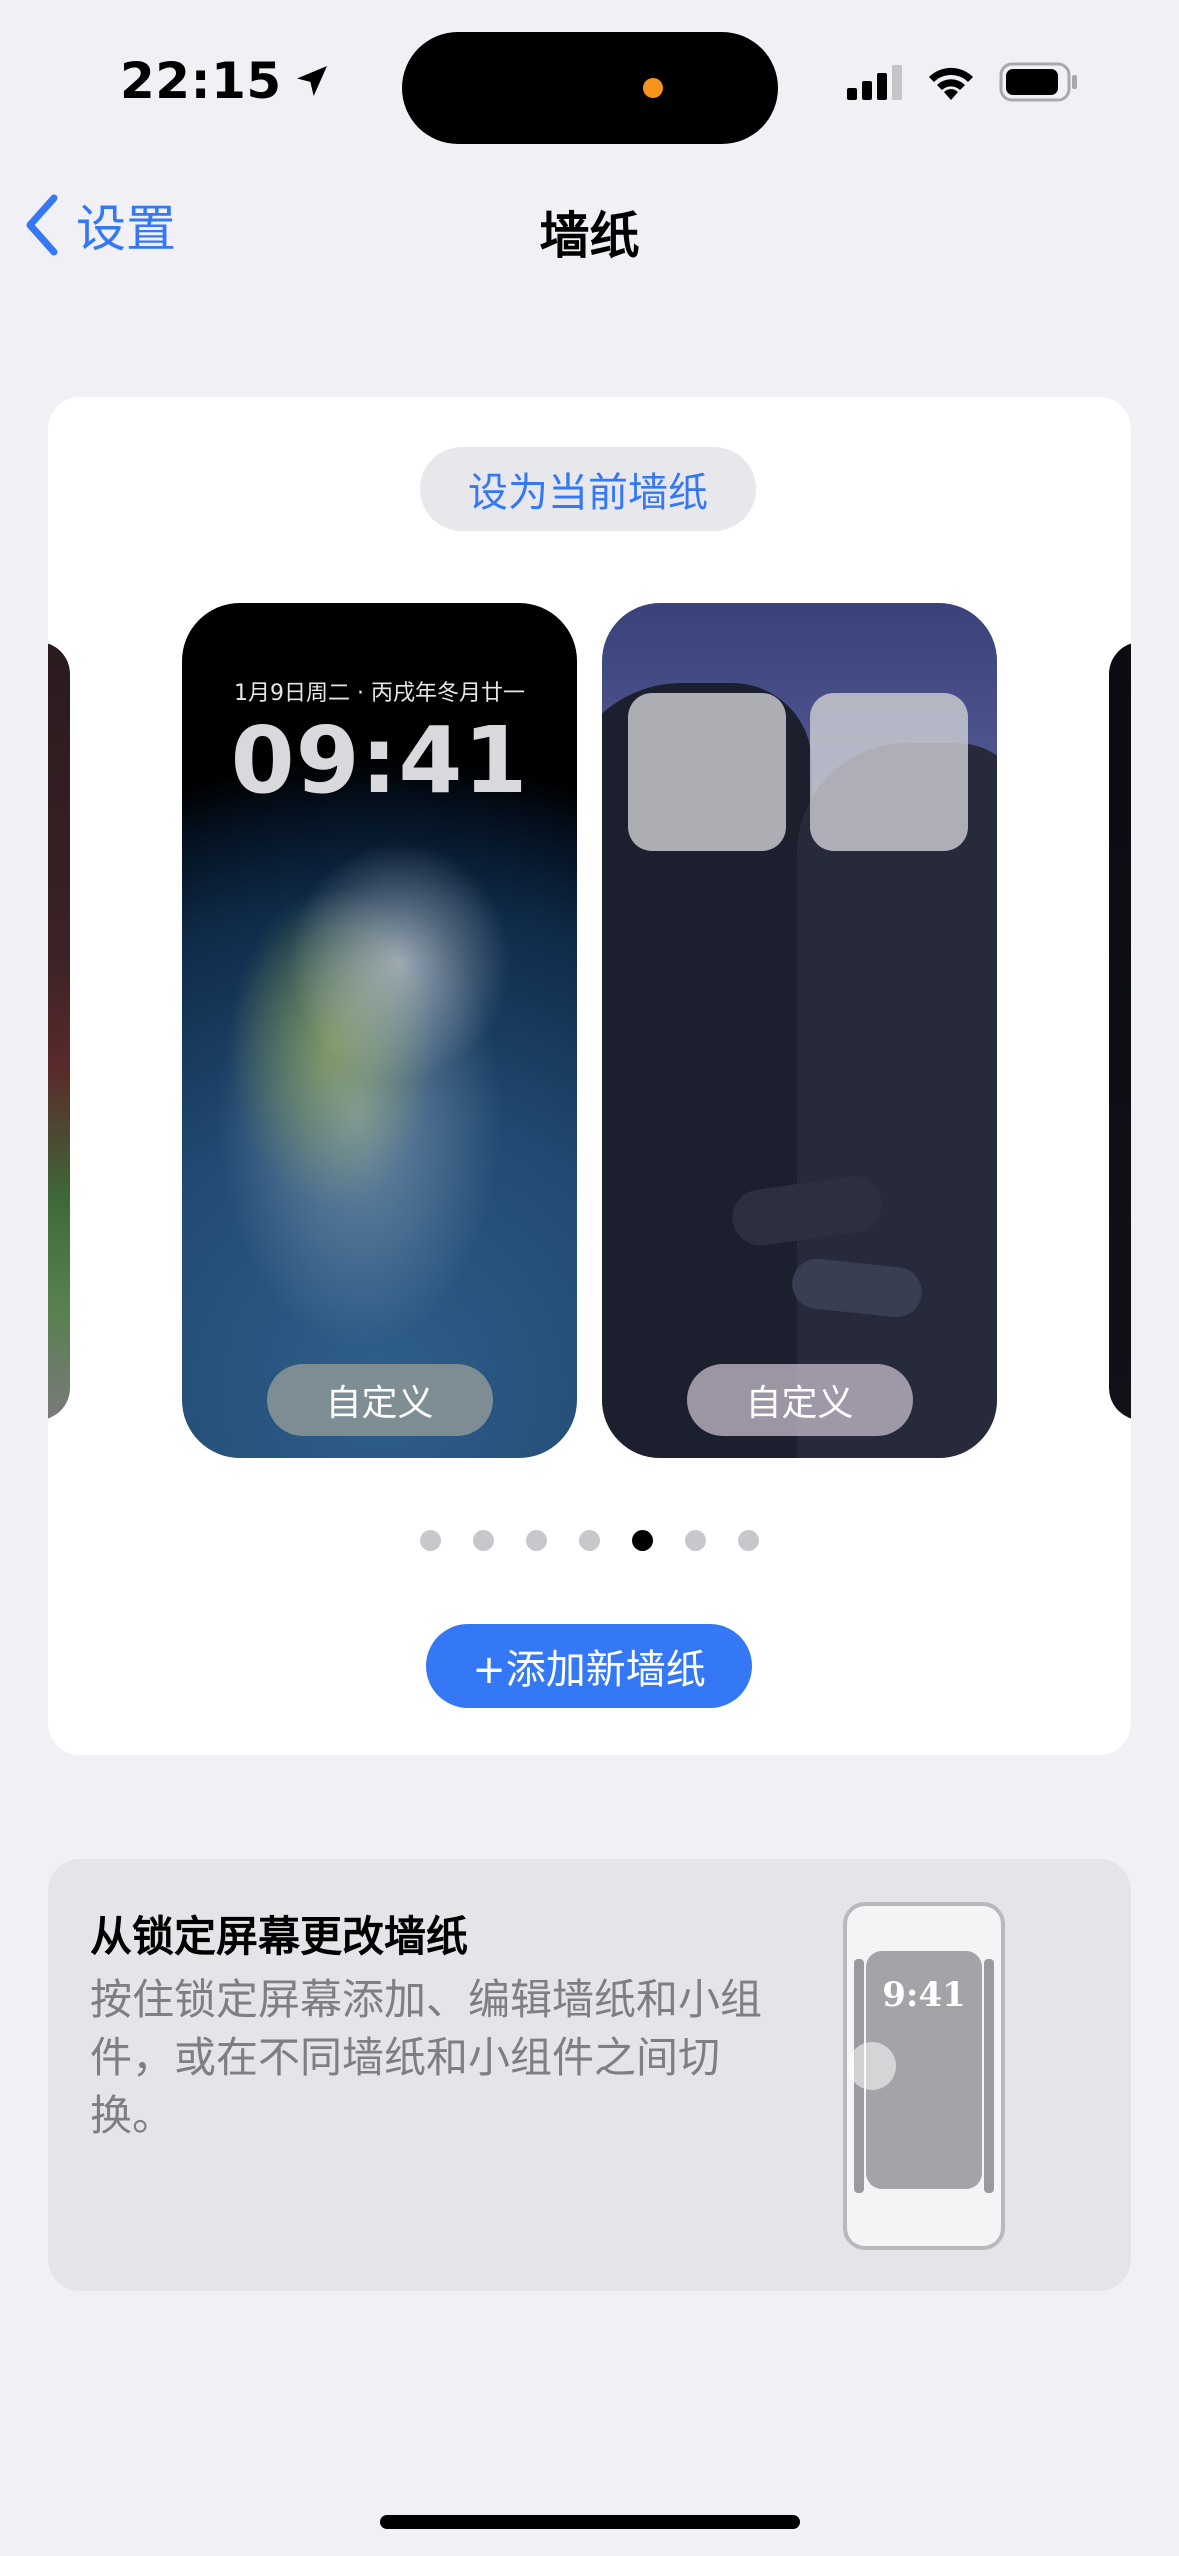  Describe the element at coordinates (924, 1995) in the screenshot. I see `illustration-time: 9:41` at that location.